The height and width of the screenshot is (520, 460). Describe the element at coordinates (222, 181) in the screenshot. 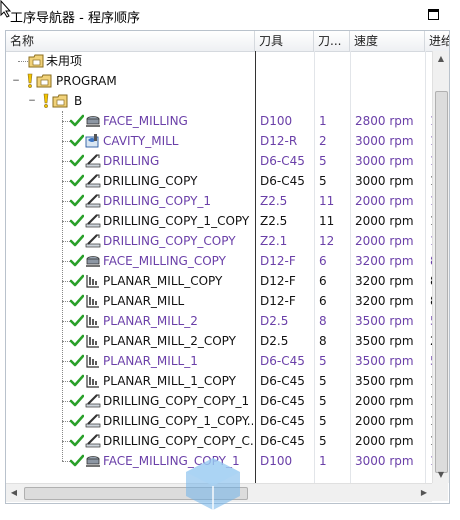

I see `operation-row: DRILLING_COPYD6-C4553000 rpm1` at that location.